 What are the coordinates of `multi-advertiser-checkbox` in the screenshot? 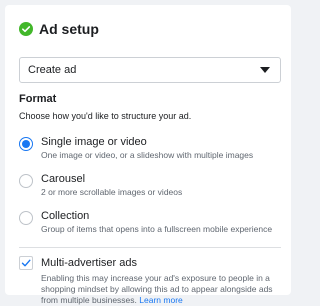 It's located at (26, 263).